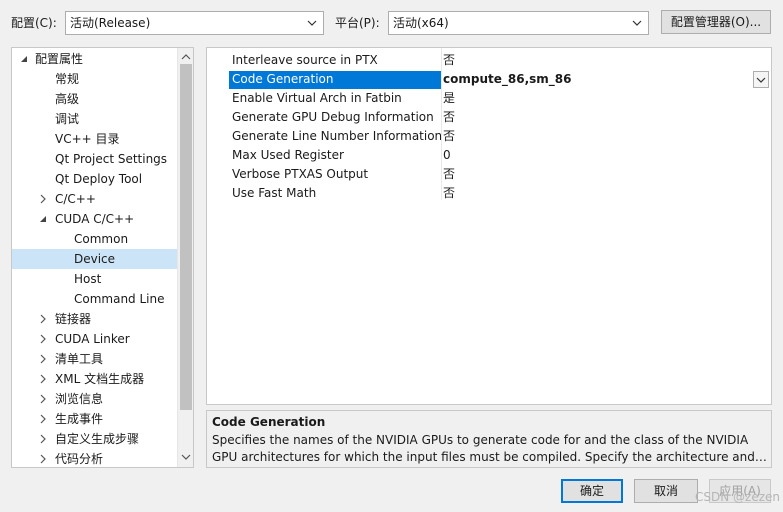  What do you see at coordinates (335, 80) in the screenshot?
I see `property-name: Code Generation` at bounding box center [335, 80].